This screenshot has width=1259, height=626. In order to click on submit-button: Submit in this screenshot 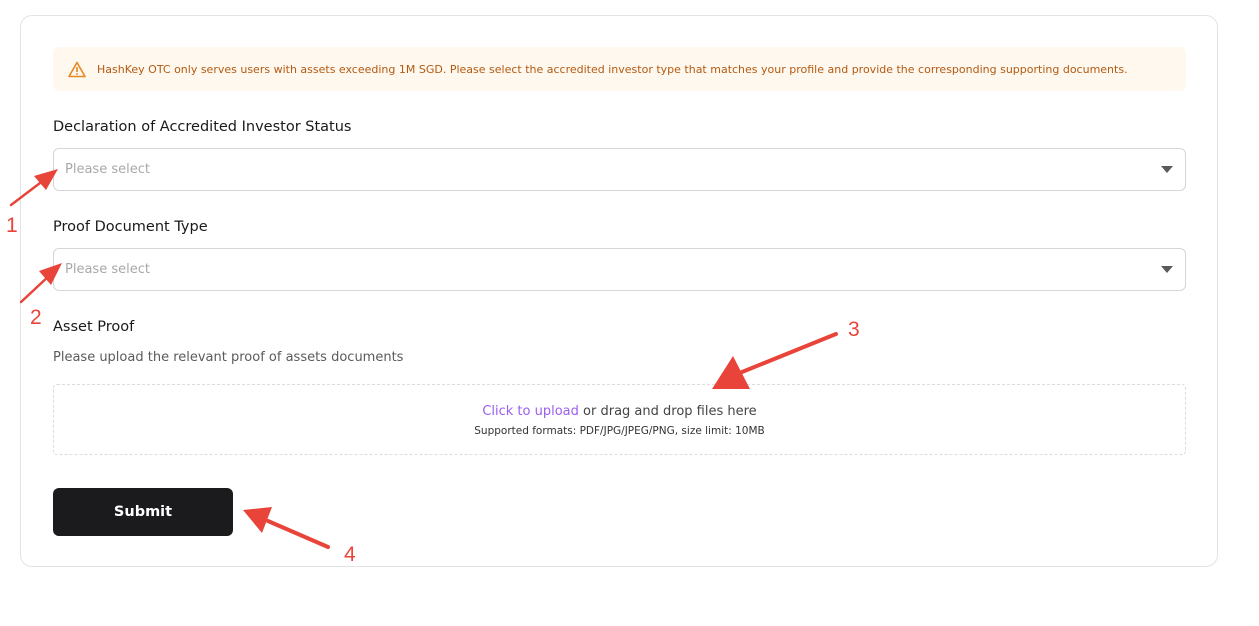, I will do `click(143, 512)`.